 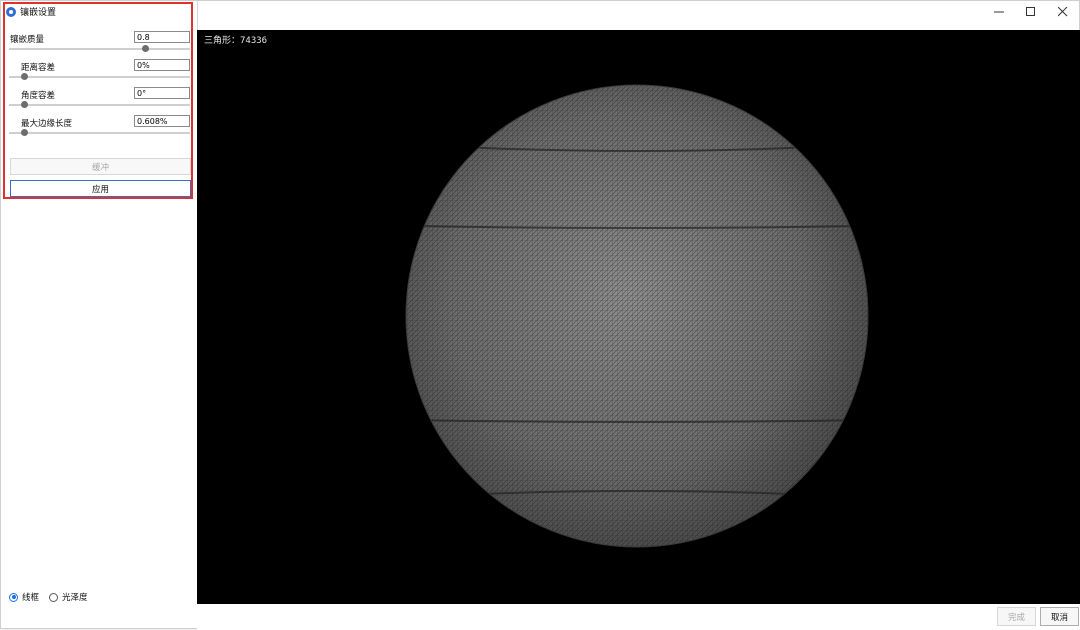 What do you see at coordinates (31, 598) in the screenshot?
I see `view-mode-wireframe-label: 线框` at bounding box center [31, 598].